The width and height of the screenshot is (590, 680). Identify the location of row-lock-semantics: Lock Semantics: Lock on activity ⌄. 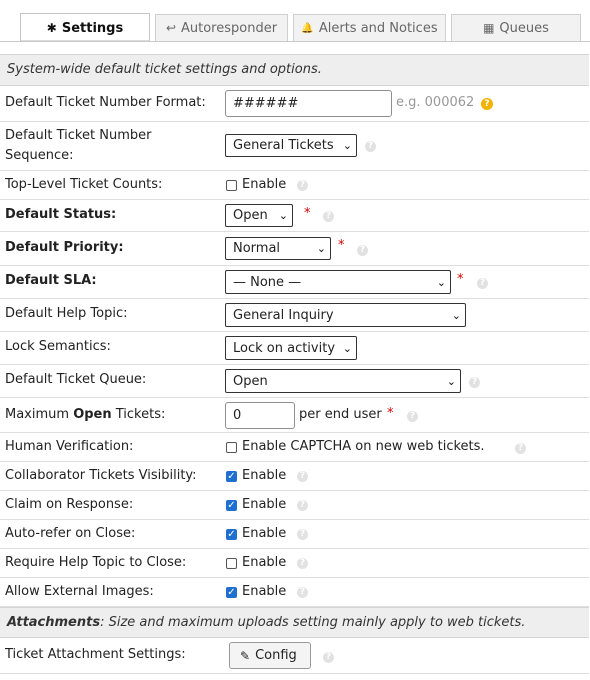
(294, 348).